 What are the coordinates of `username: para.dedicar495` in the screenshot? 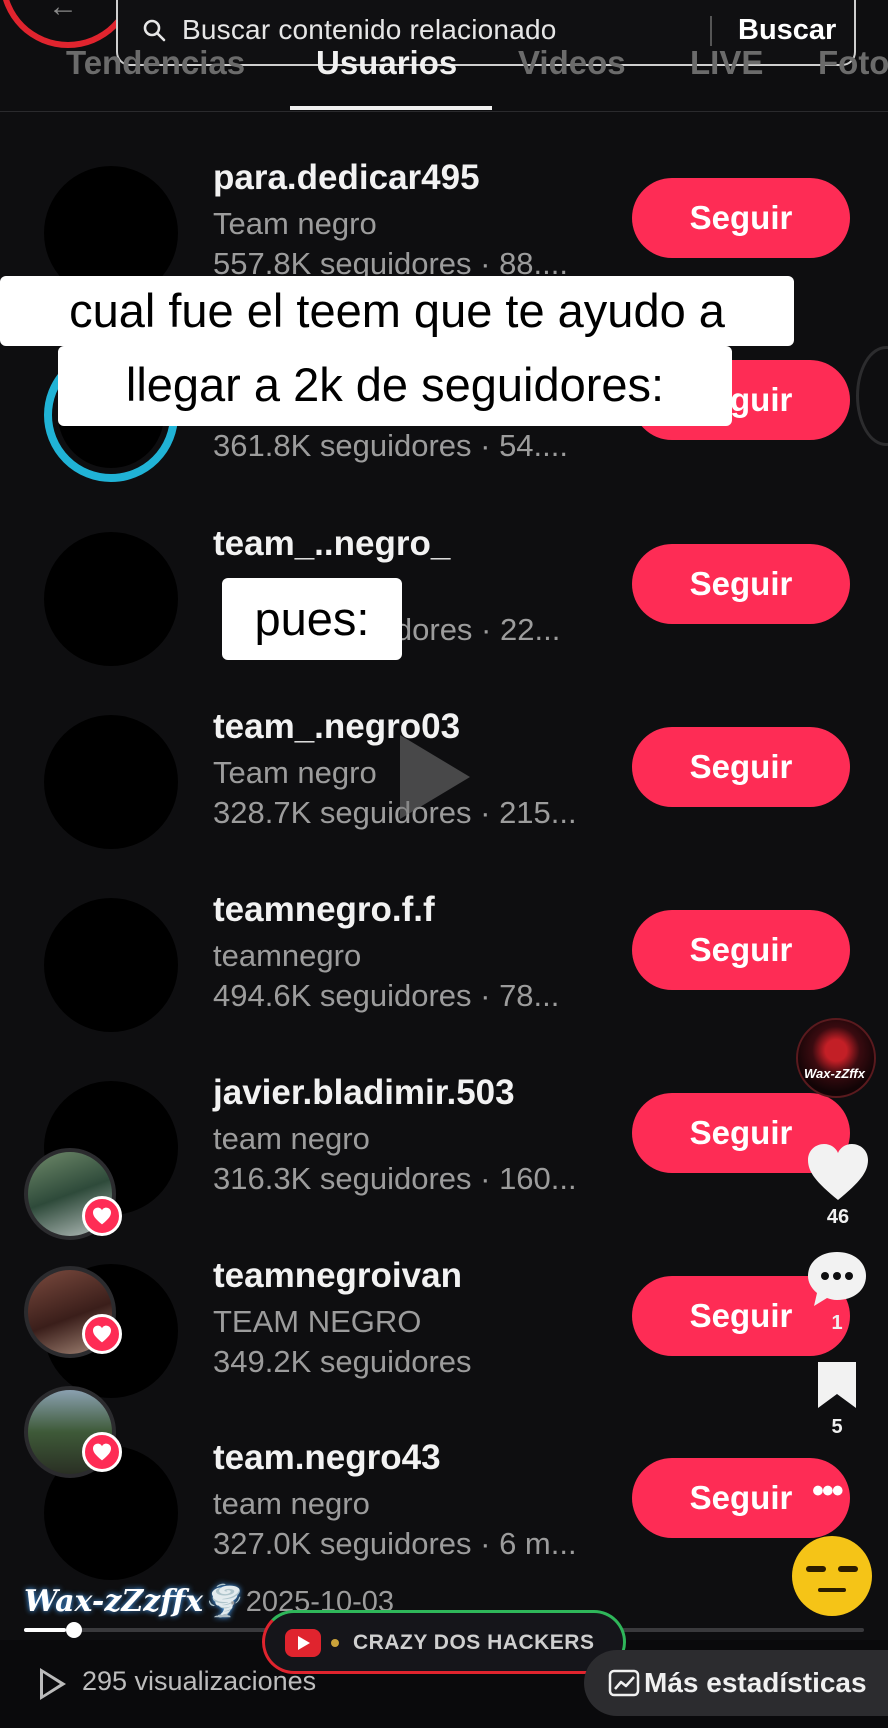 It's located at (346, 177).